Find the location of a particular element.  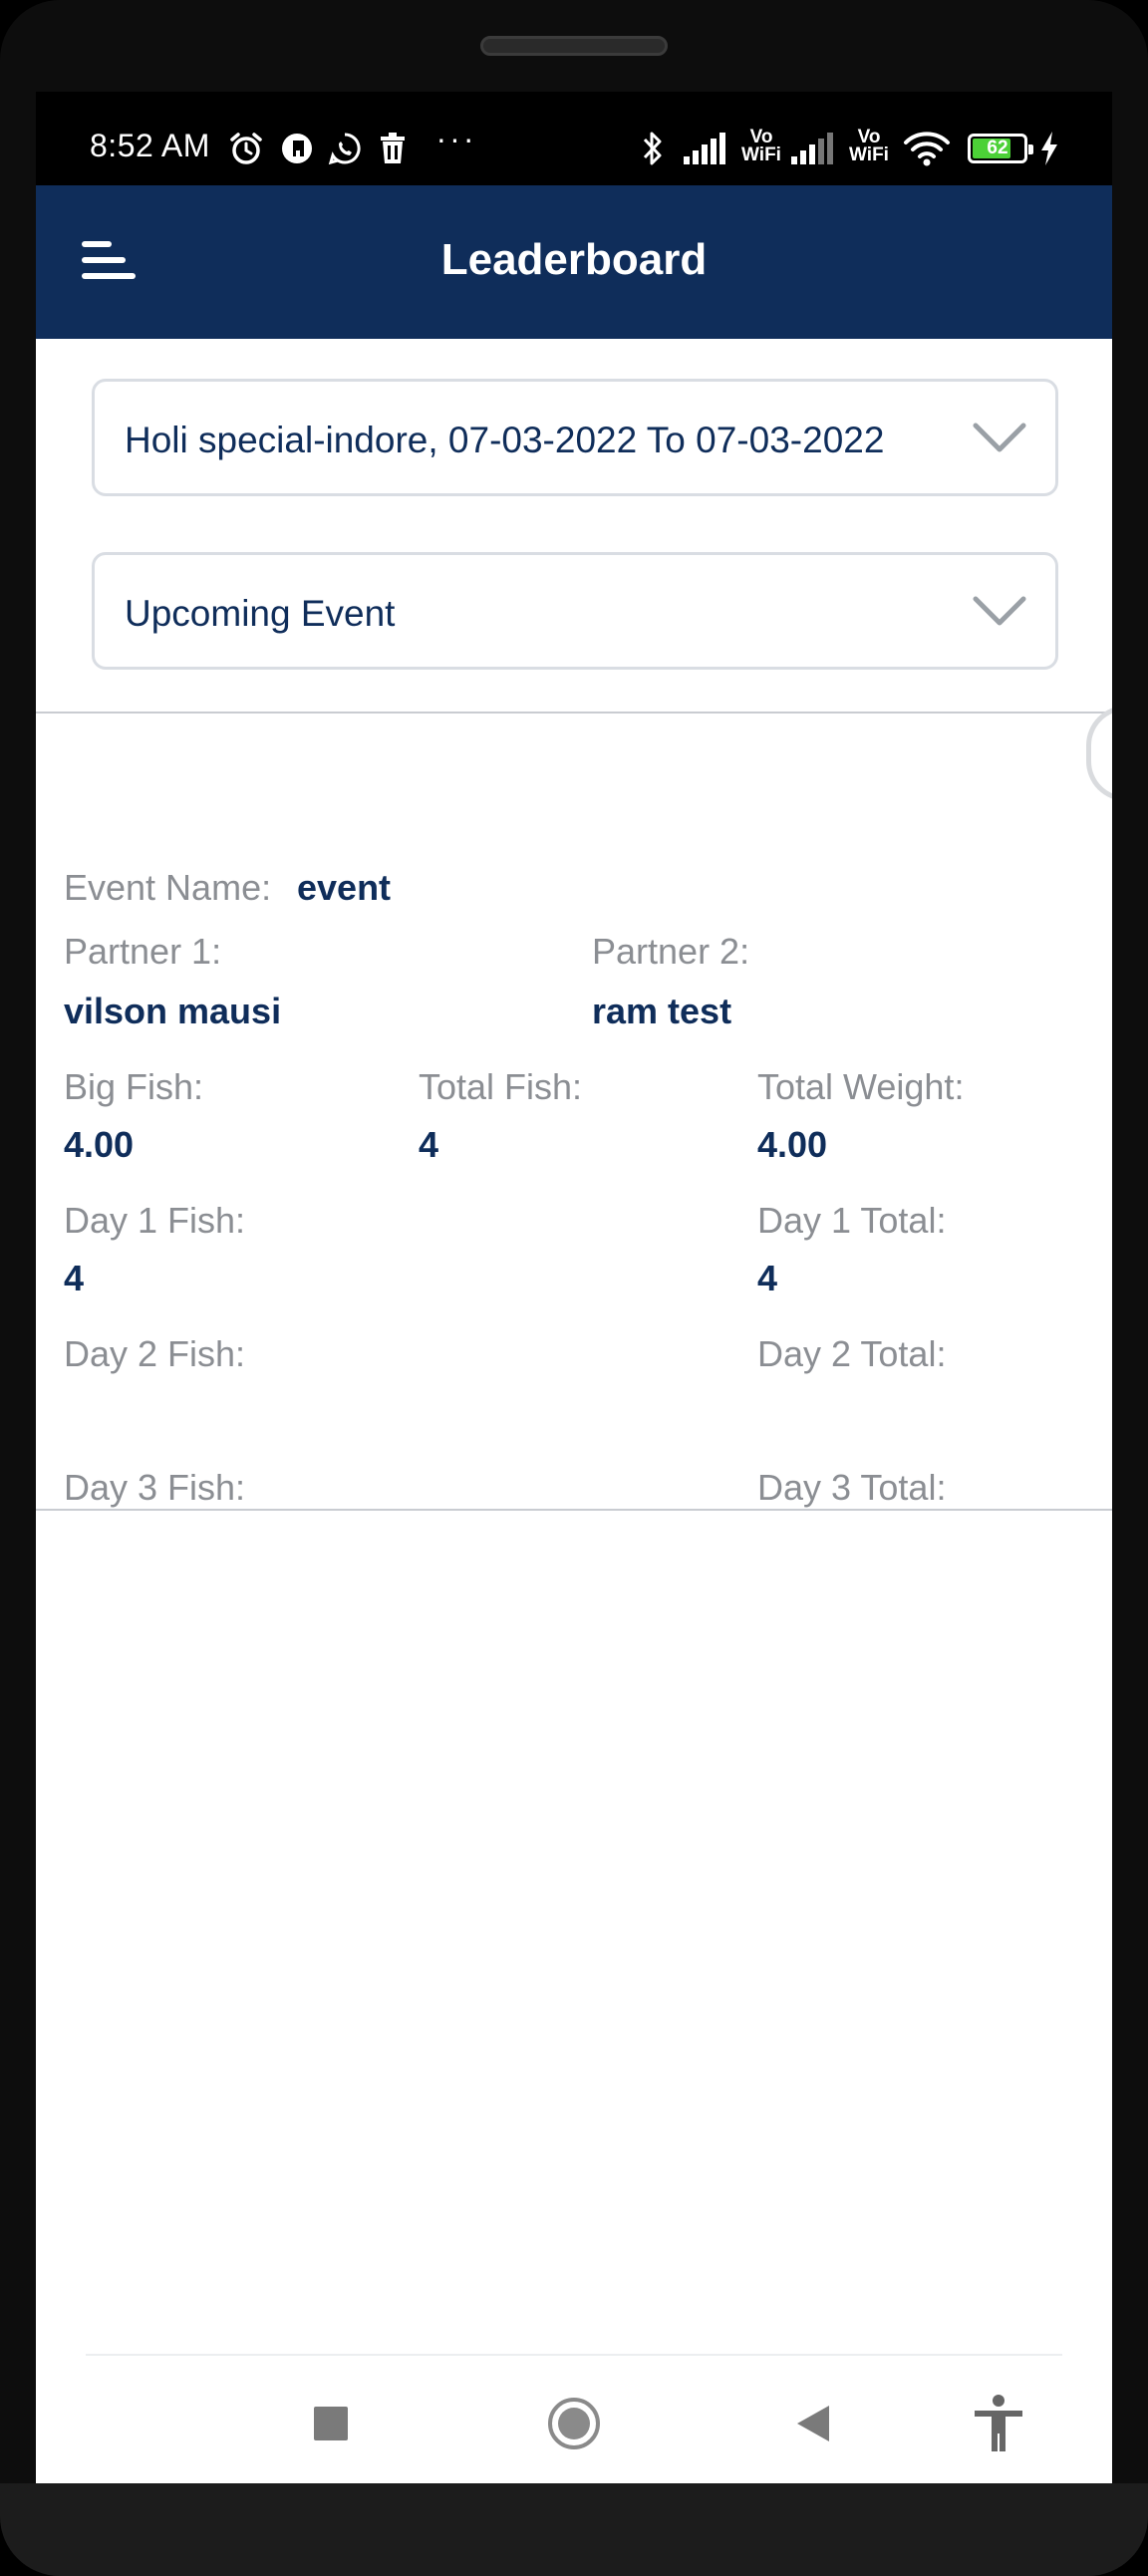

more-notifications: ··· is located at coordinates (456, 138).